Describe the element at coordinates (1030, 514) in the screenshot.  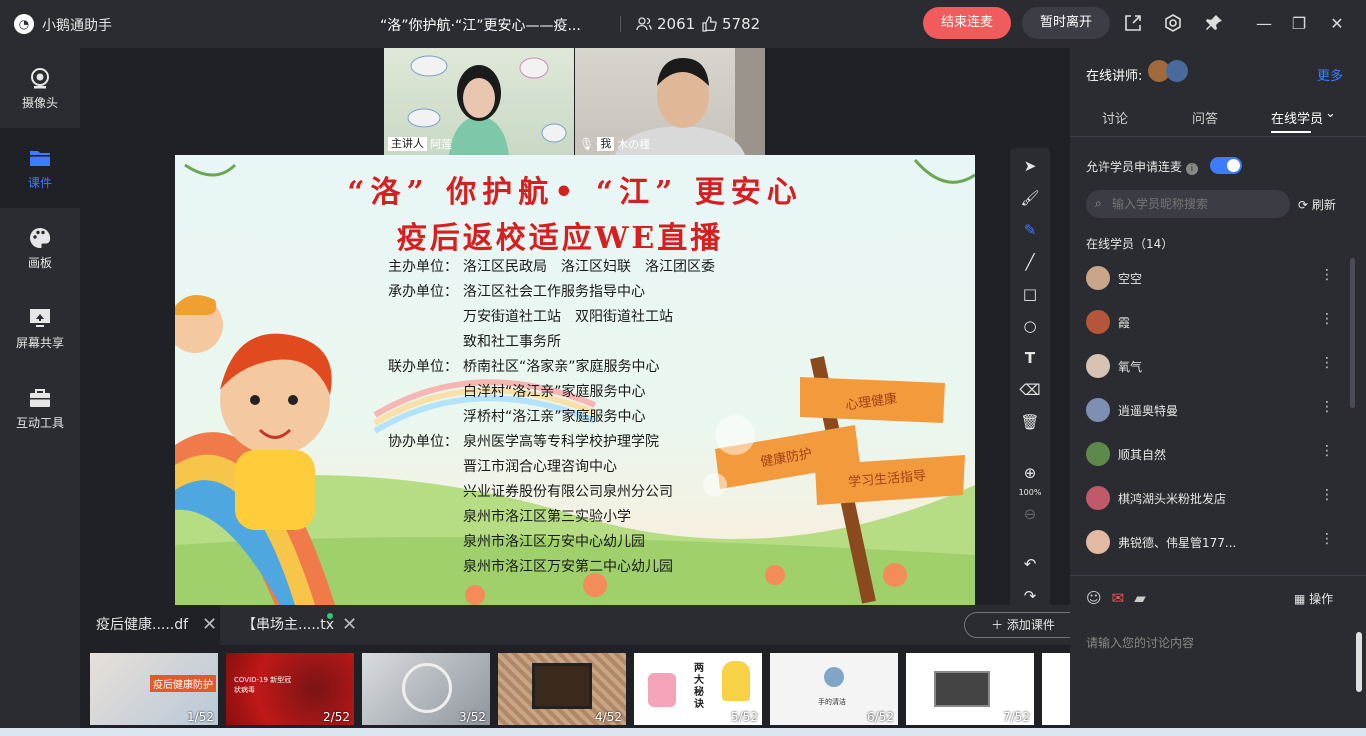
I see `zoom-out-icon: ⊖` at that location.